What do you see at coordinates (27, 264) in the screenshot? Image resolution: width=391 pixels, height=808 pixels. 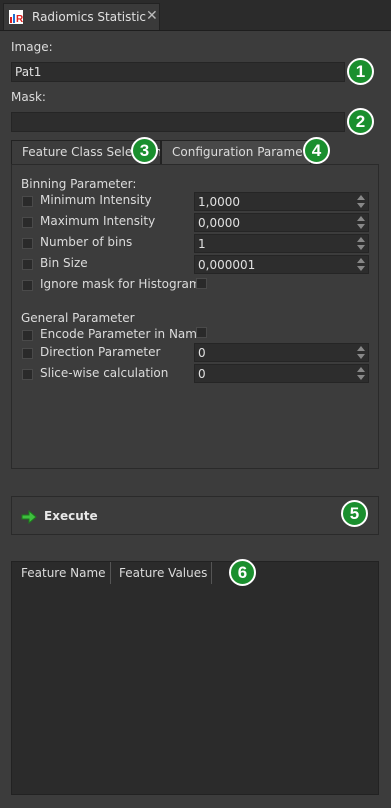 I see `bin-size-checkbox` at bounding box center [27, 264].